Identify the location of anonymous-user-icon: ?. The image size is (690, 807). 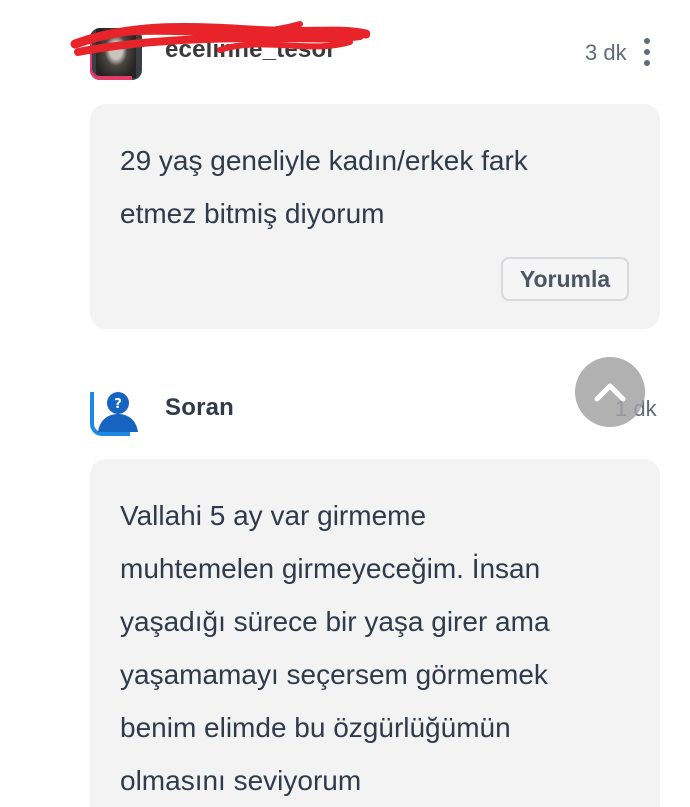
(118, 412).